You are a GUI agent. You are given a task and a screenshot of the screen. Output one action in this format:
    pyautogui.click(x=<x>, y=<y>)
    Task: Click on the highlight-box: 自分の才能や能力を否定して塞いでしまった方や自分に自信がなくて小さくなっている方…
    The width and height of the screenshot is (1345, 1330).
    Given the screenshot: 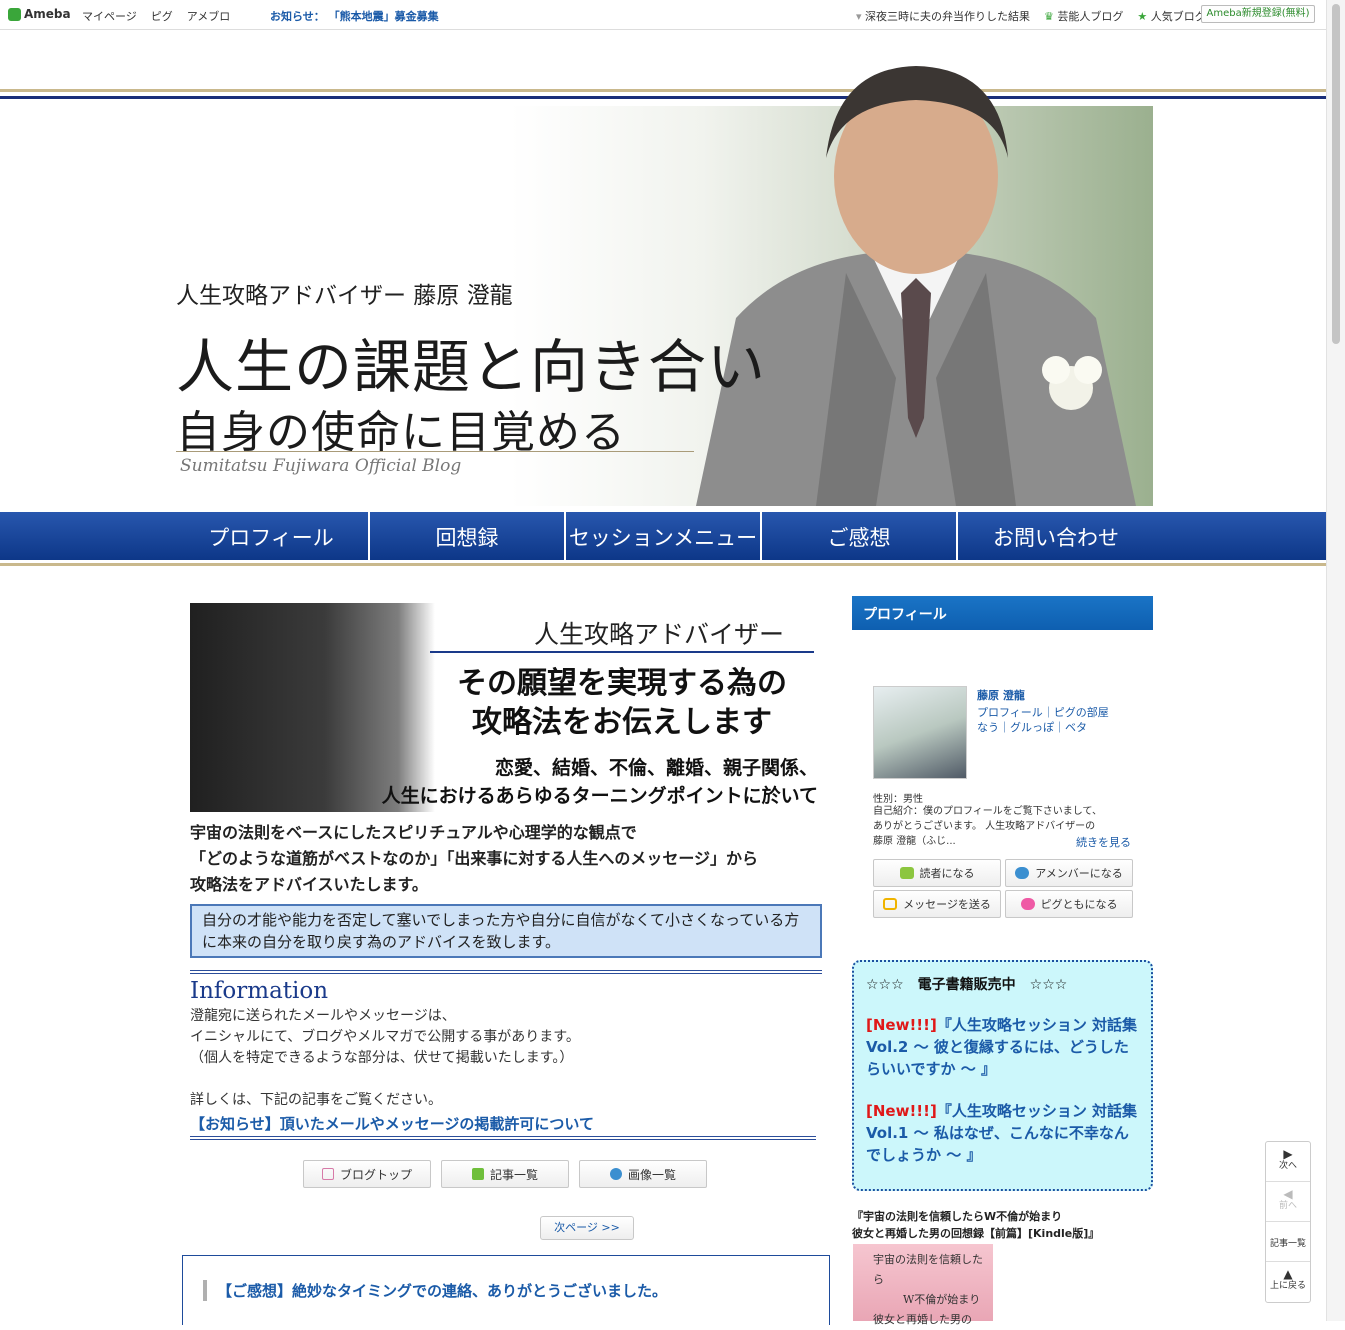 What is the action you would take?
    pyautogui.click(x=506, y=931)
    